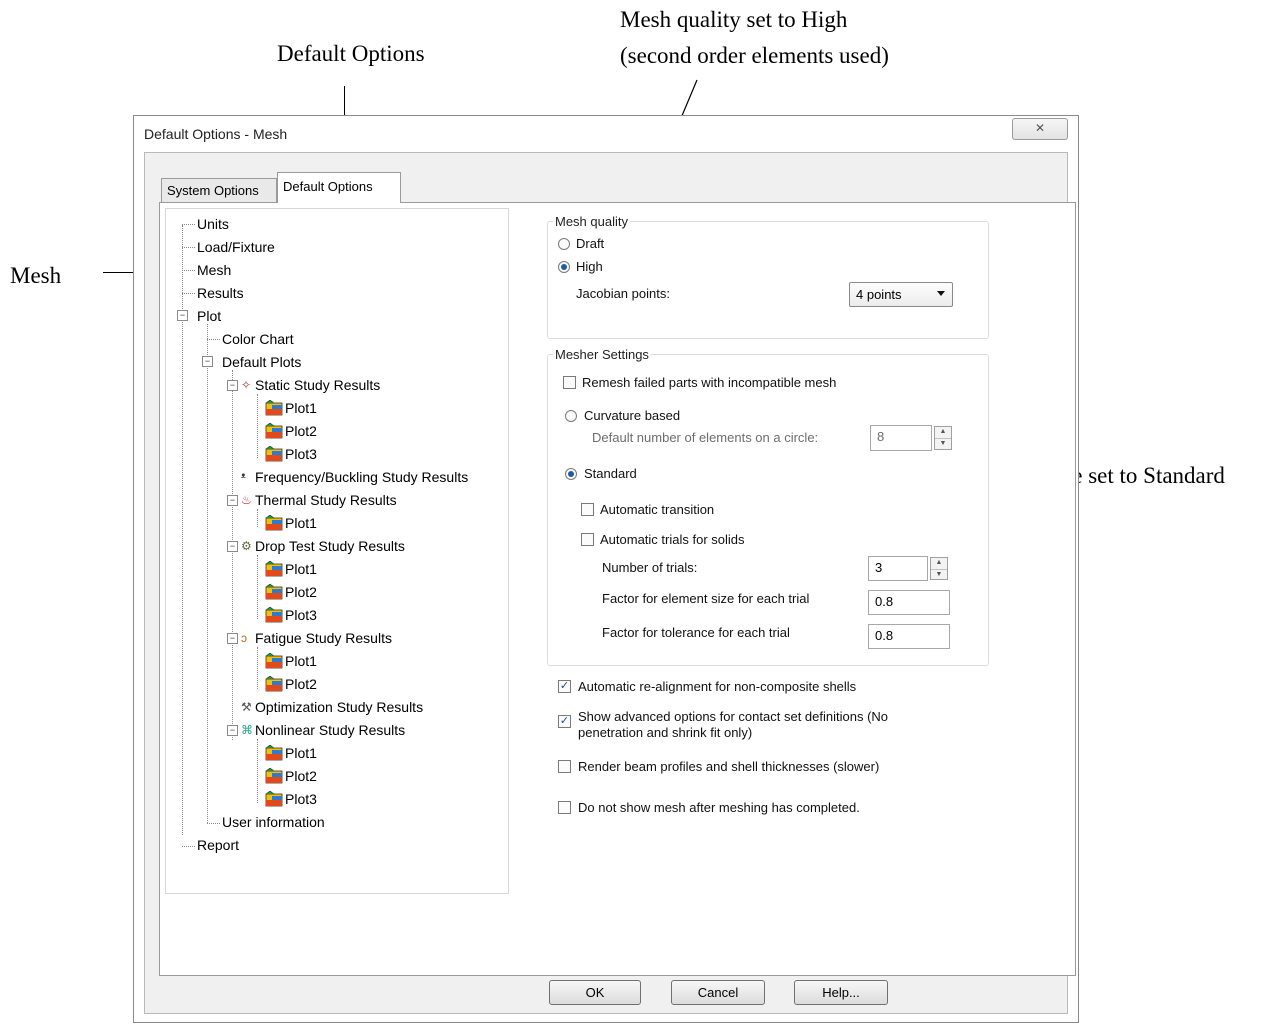 The image size is (1282, 1026). Describe the element at coordinates (734, 19) in the screenshot. I see `annotation-mesh-quality-line1: Mesh quality set to High` at that location.